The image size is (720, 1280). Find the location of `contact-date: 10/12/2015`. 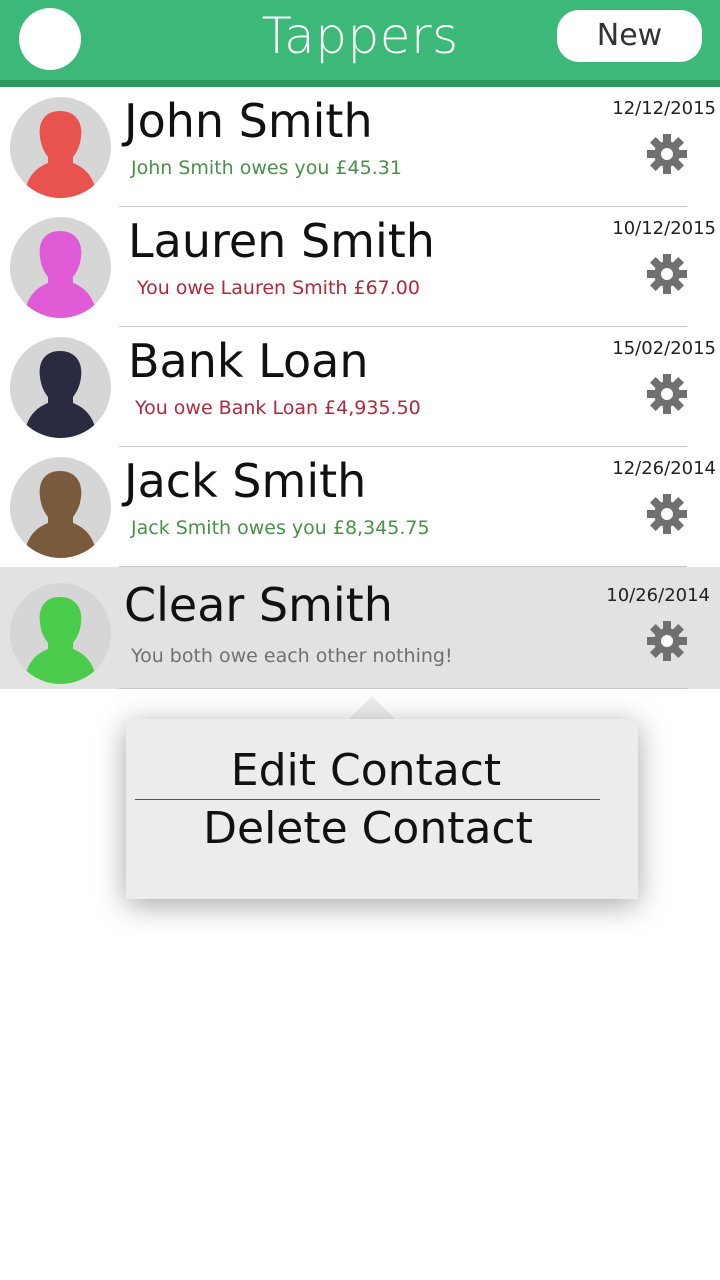

contact-date: 10/12/2015 is located at coordinates (664, 228).